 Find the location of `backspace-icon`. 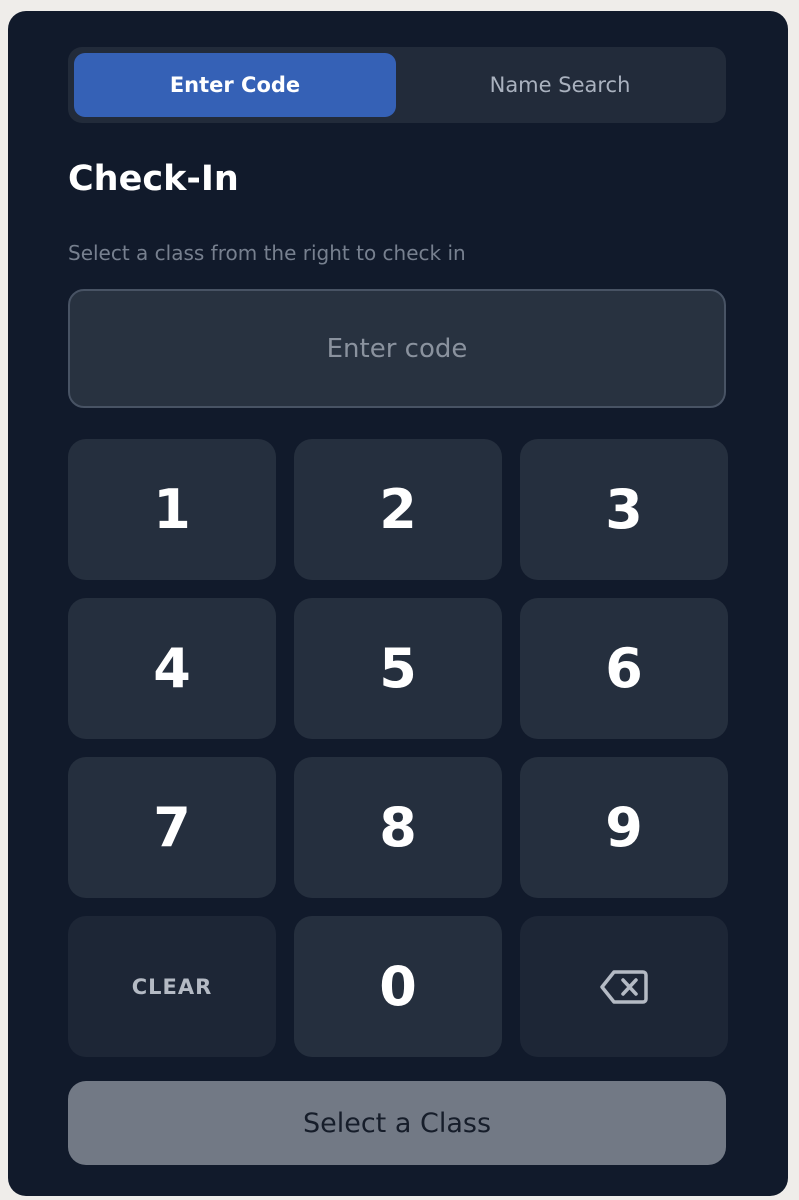

backspace-icon is located at coordinates (624, 986).